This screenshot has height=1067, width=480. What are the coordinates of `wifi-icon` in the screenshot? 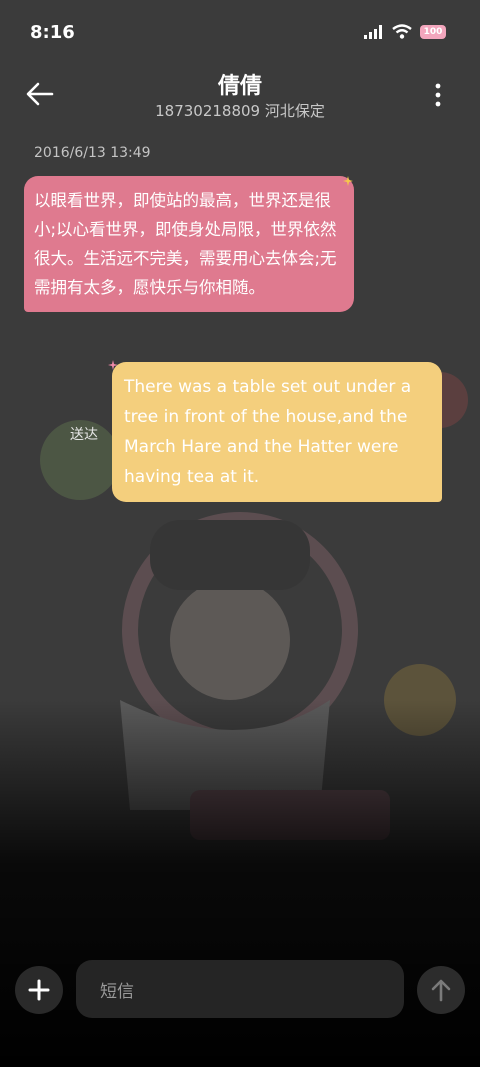 It's located at (402, 31).